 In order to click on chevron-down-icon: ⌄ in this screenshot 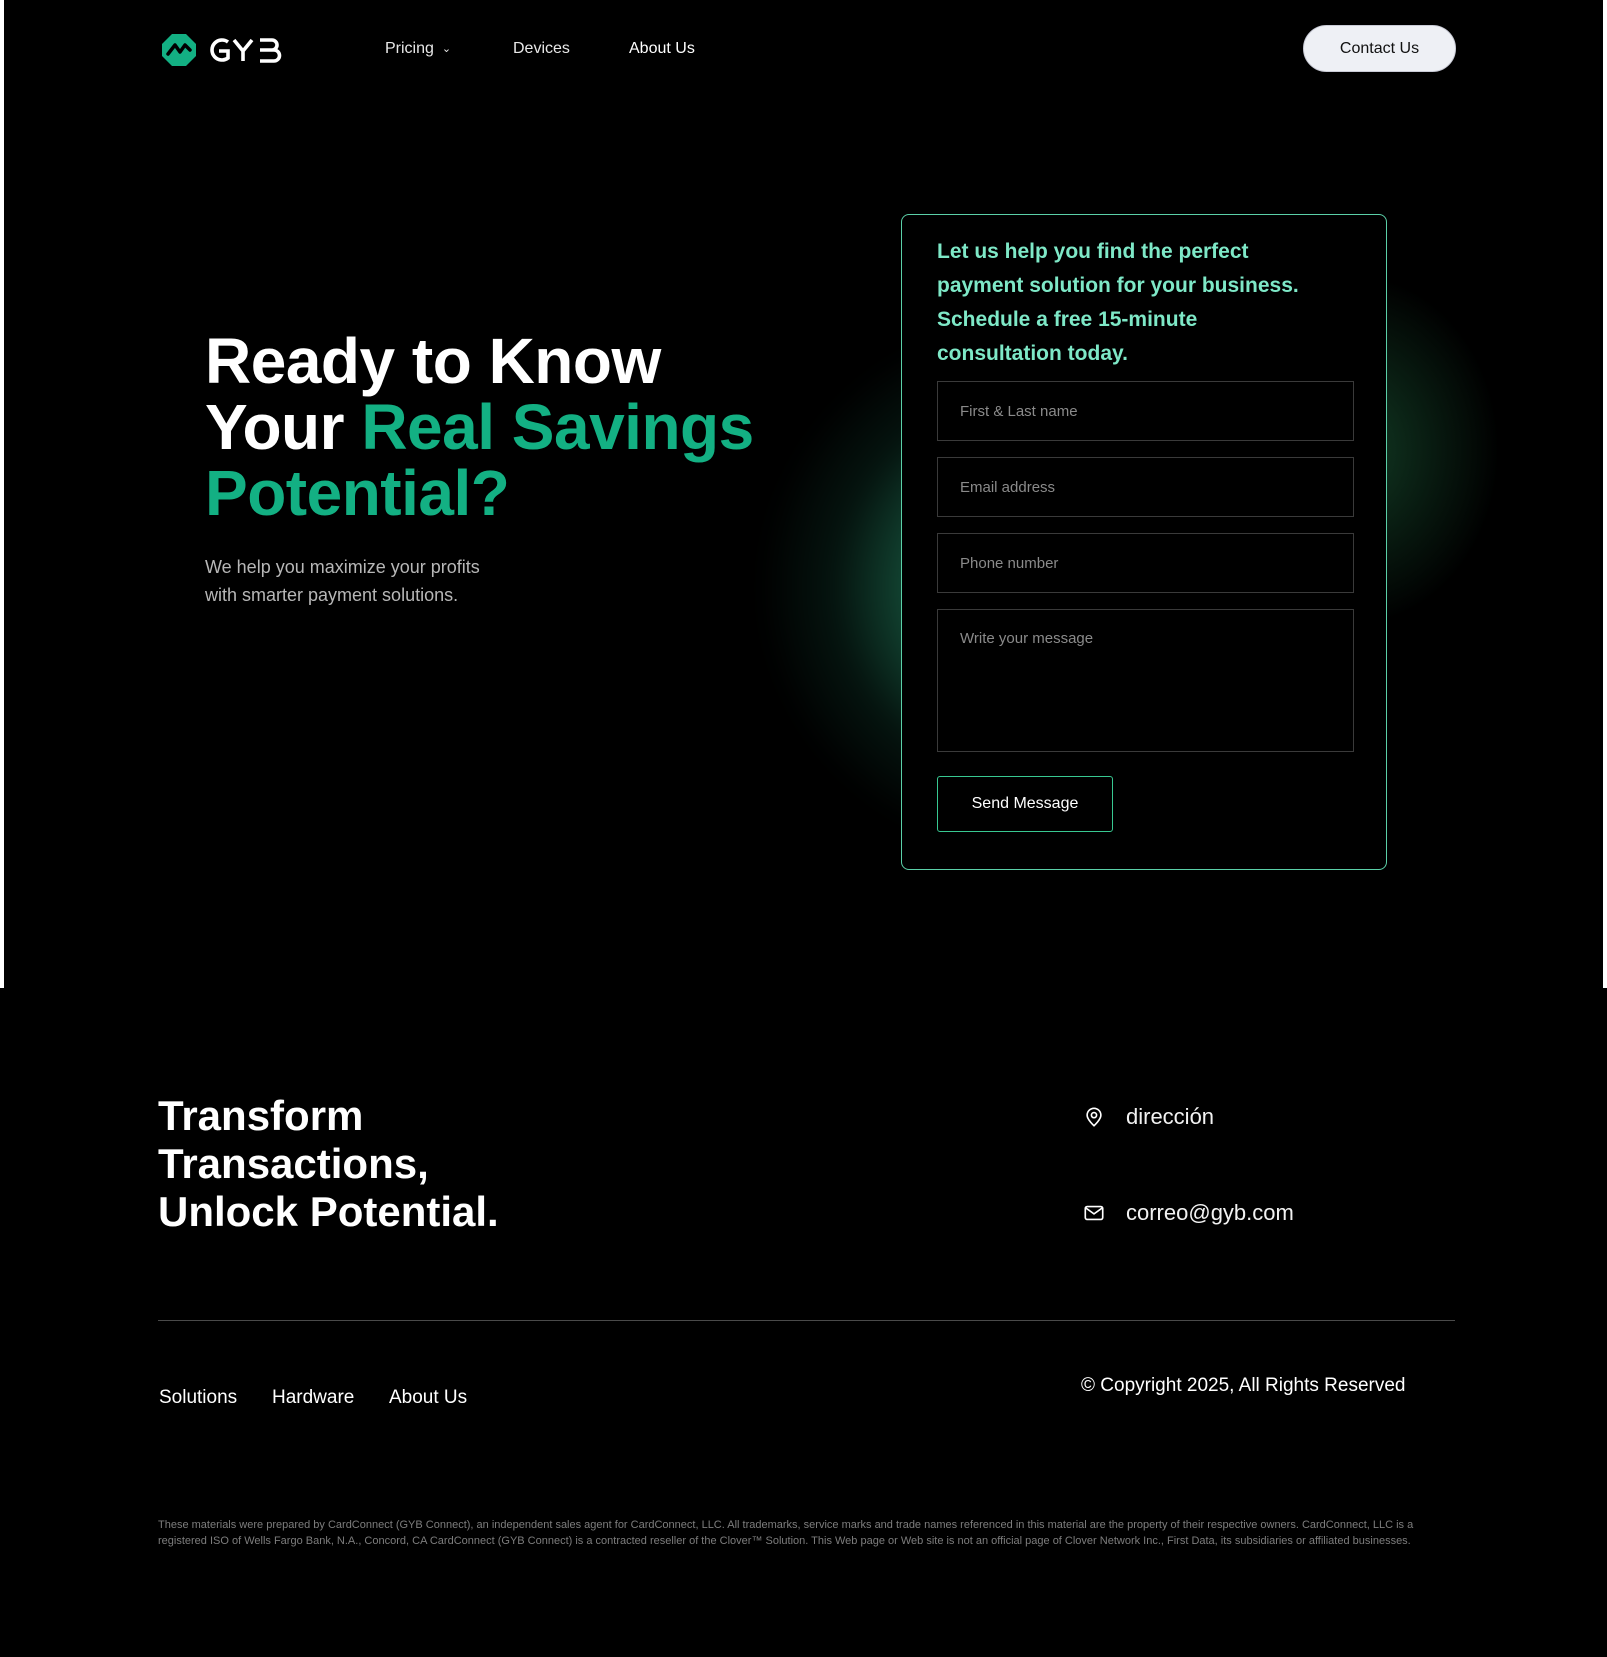, I will do `click(446, 49)`.